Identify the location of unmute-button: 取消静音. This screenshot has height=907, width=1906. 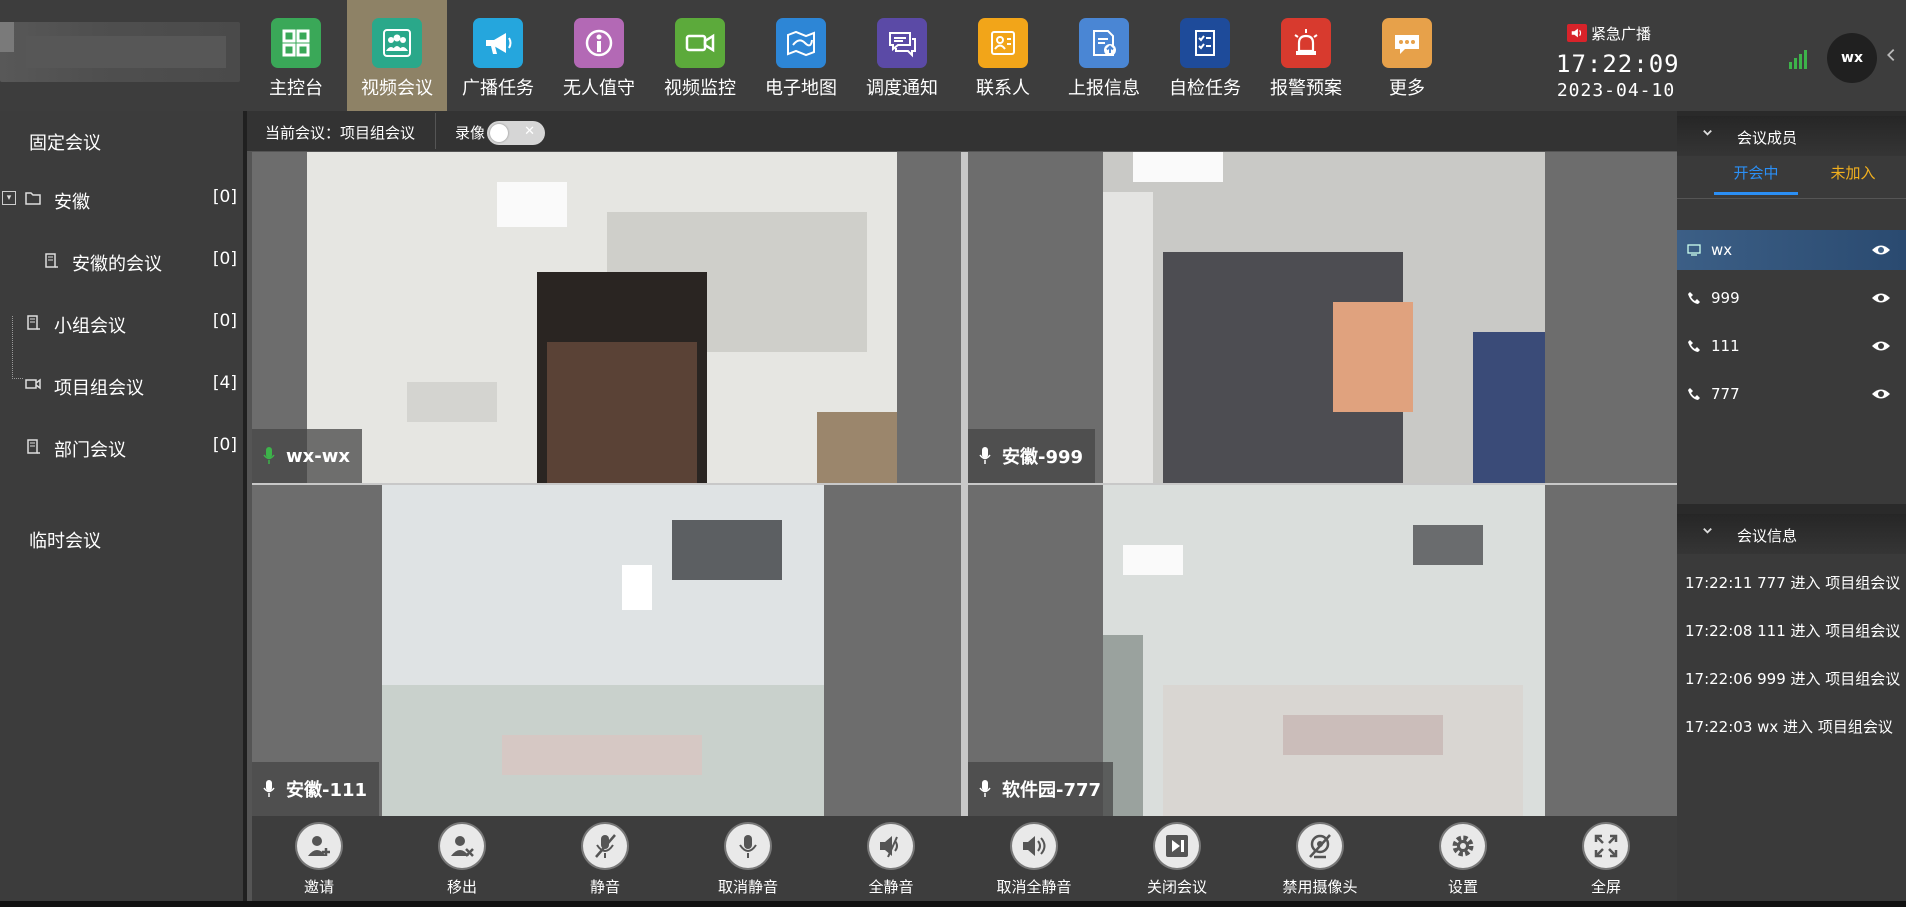
(748, 858).